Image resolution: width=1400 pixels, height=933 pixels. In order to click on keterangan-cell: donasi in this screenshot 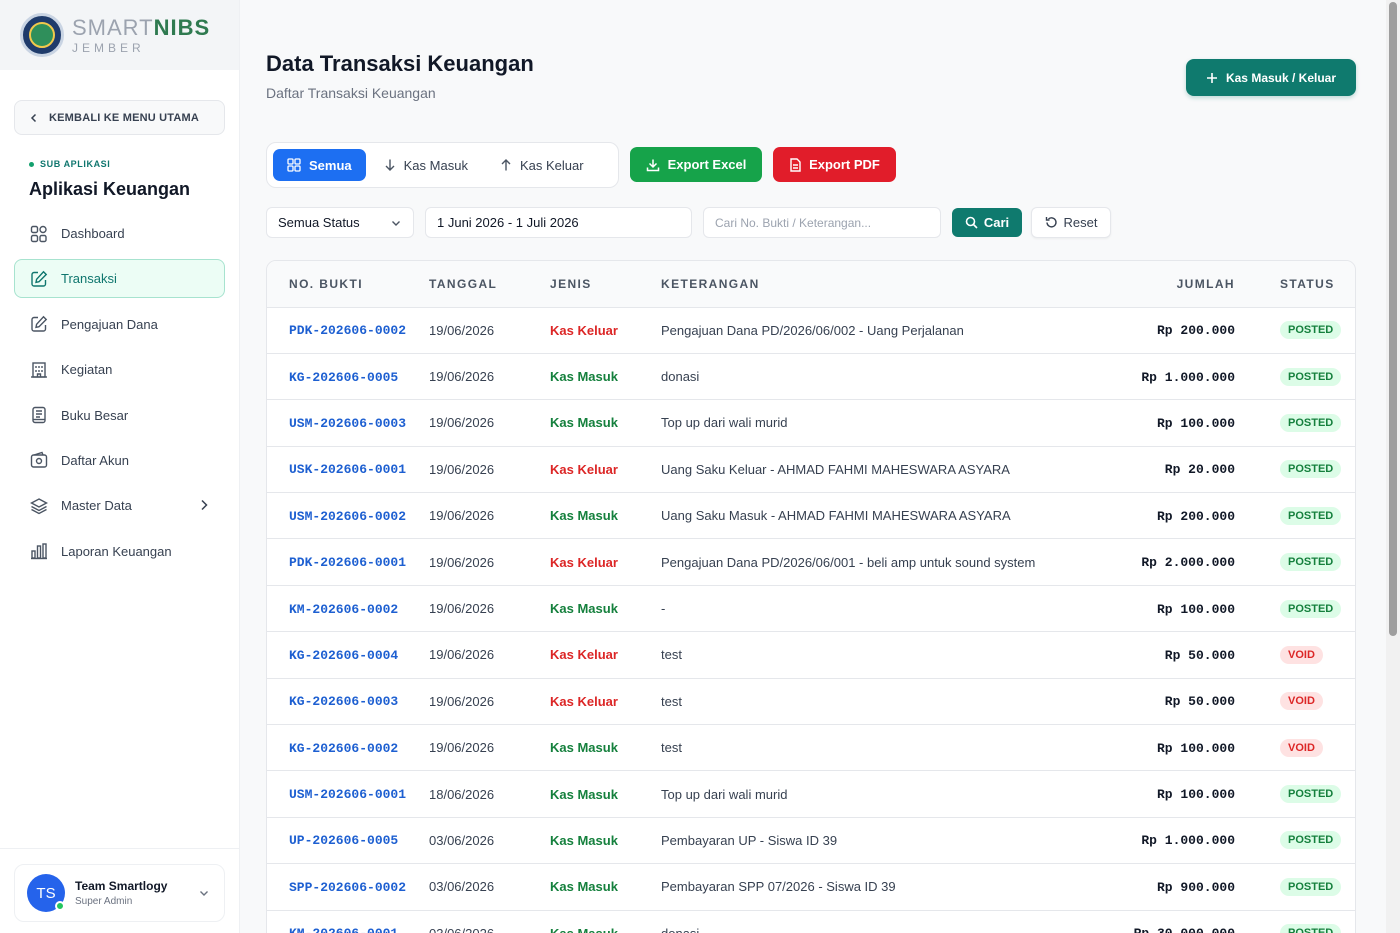, I will do `click(876, 377)`.